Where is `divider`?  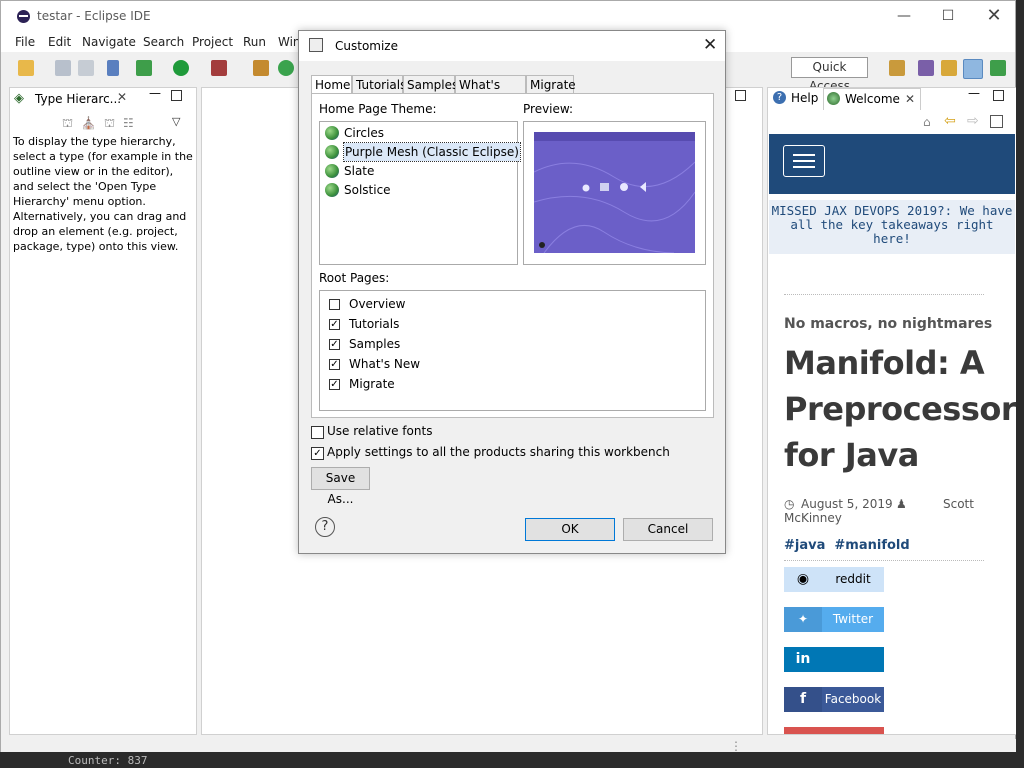
divider is located at coordinates (884, 294).